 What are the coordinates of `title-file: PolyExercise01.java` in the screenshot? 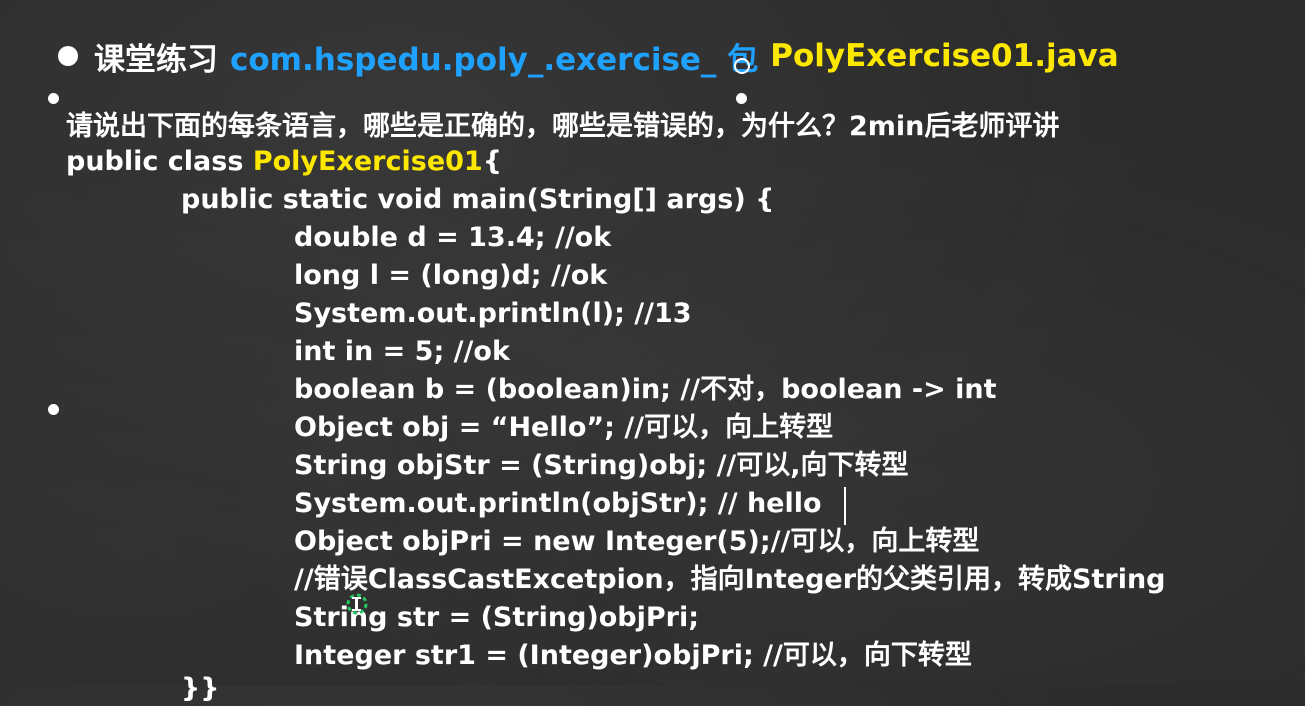 It's located at (944, 56).